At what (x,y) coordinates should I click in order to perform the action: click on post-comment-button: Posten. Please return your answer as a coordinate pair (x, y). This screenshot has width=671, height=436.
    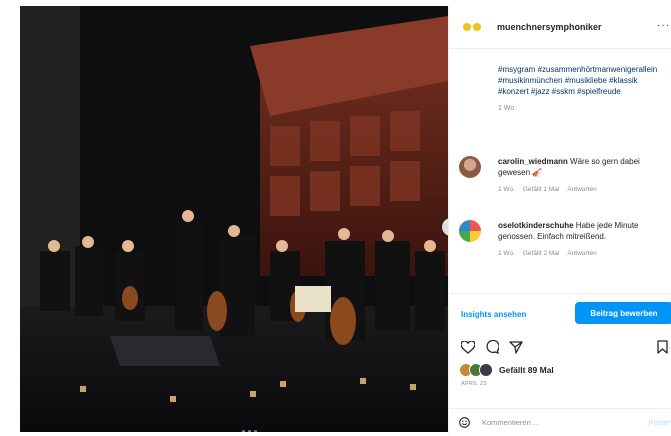
    Looking at the image, I should click on (660, 422).